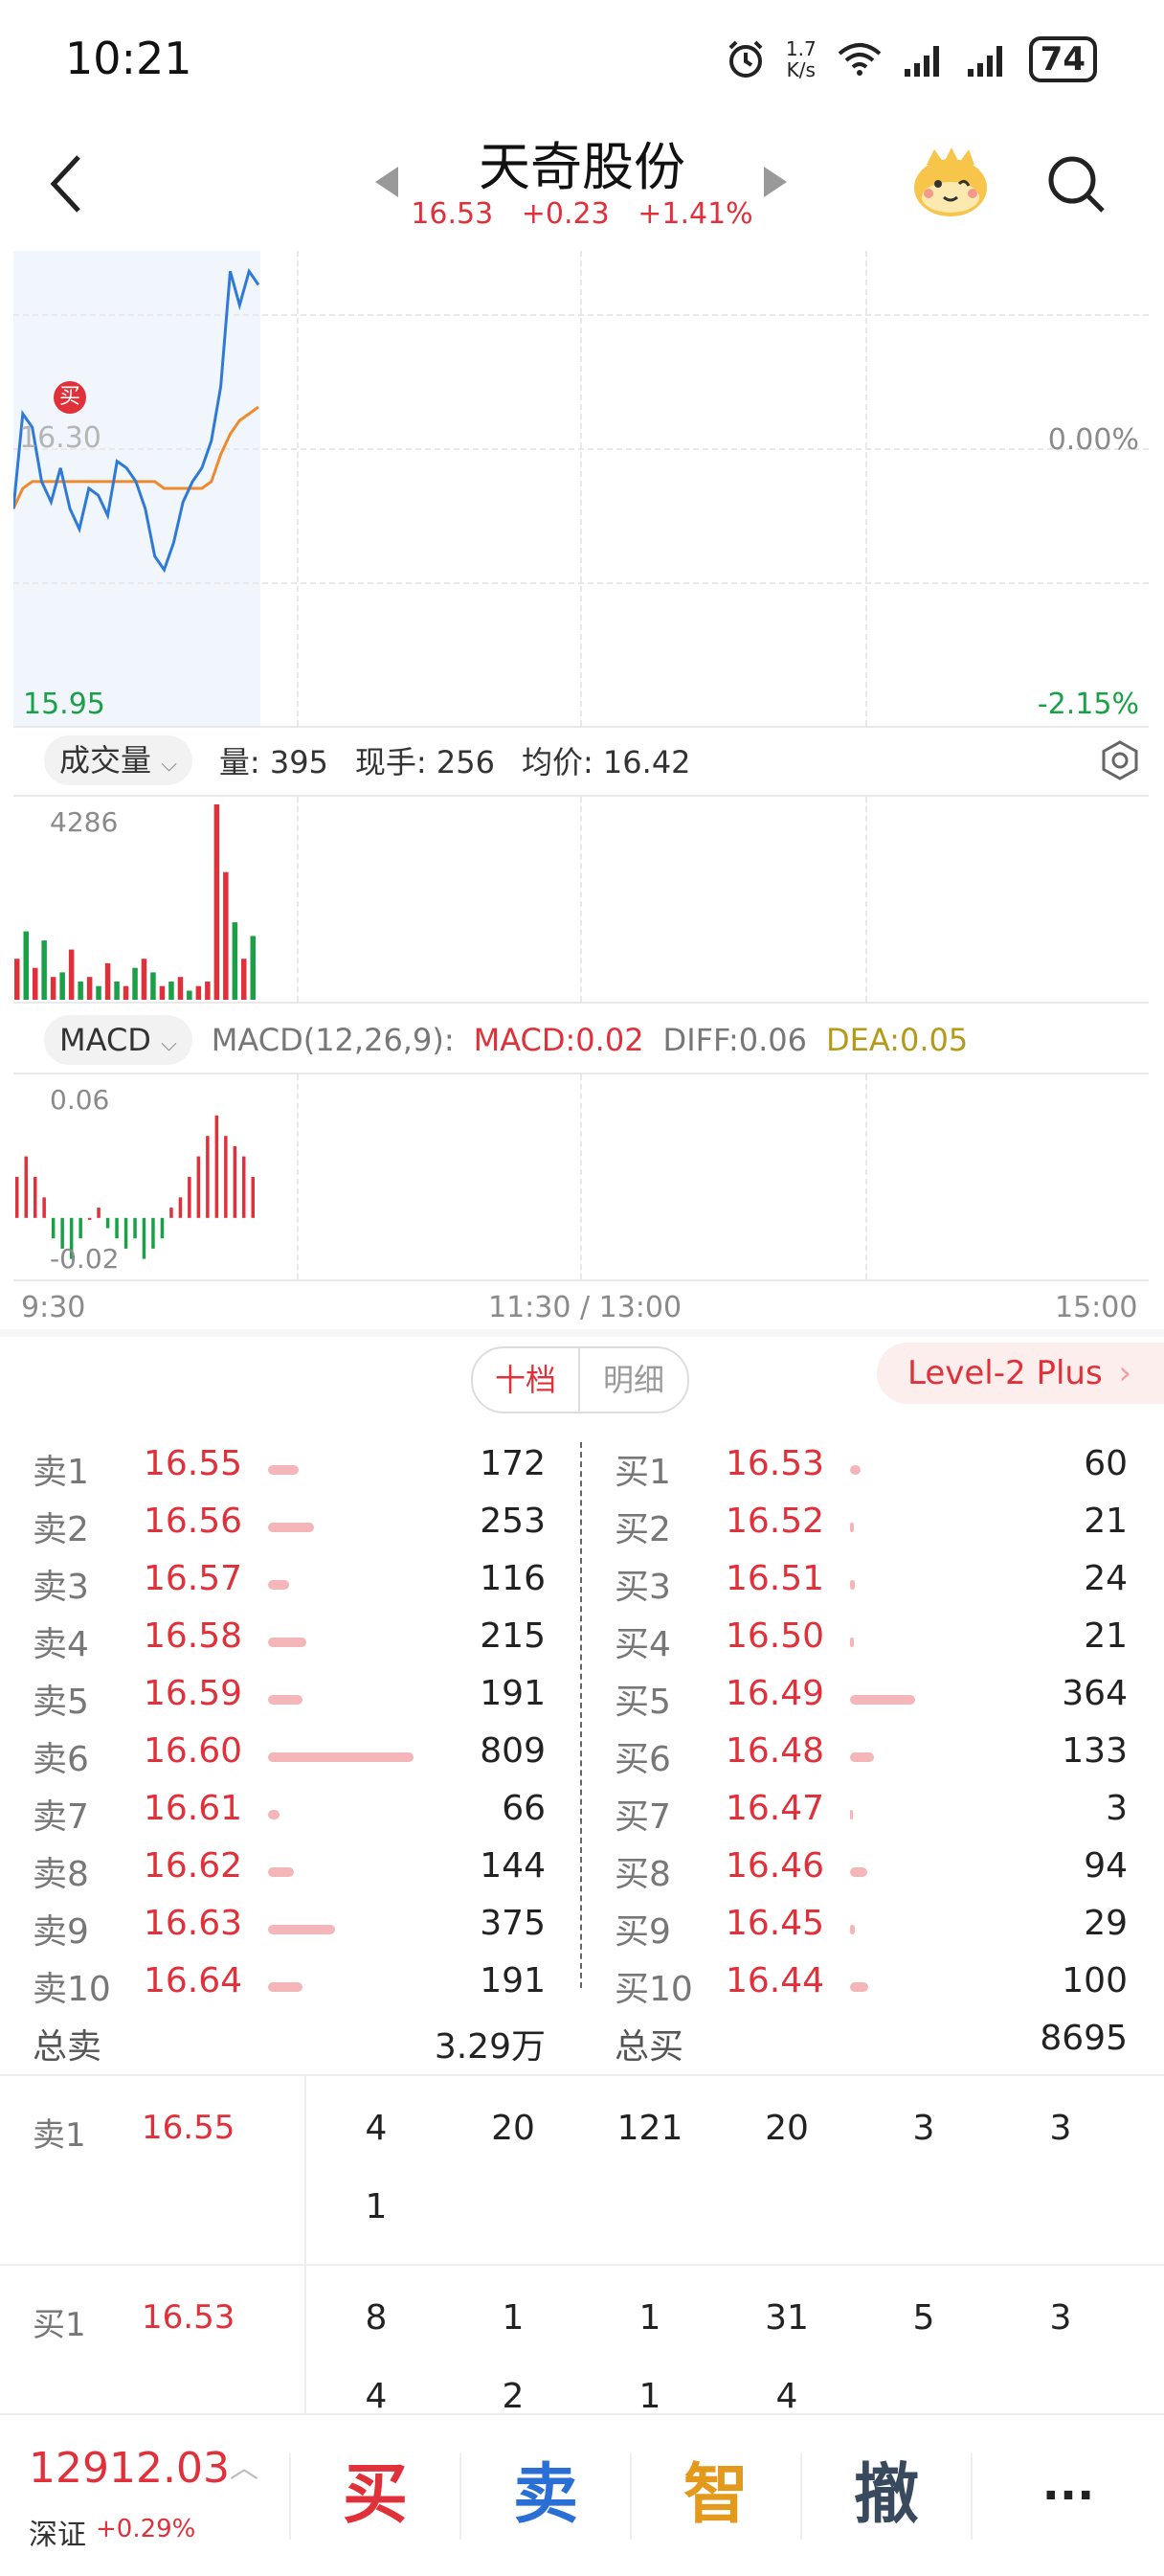  Describe the element at coordinates (775, 1521) in the screenshot. I see `buy-level-price: 16.52` at that location.